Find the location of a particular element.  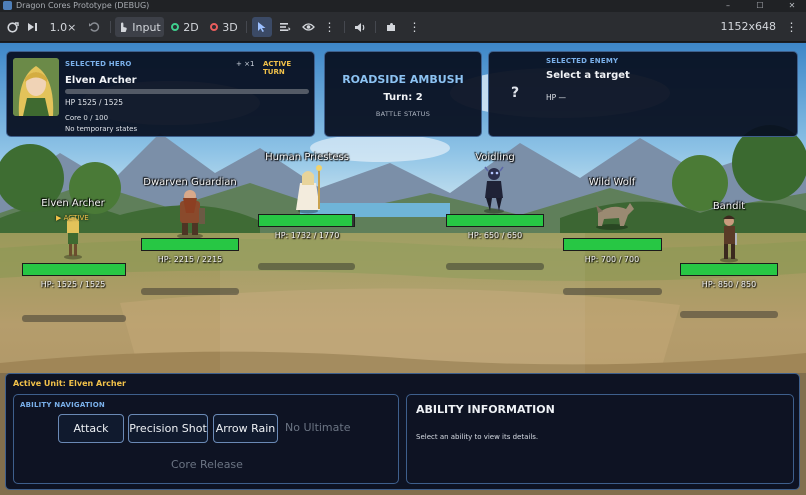

window-options-menu: ⋮ is located at coordinates (791, 27).